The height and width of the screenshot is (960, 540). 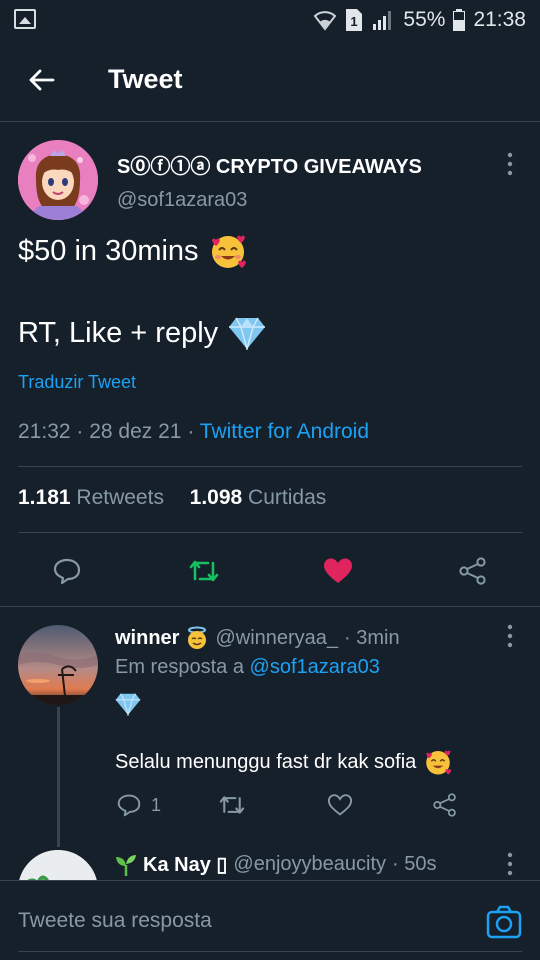 I want to click on seedling-icon, so click(x=126, y=865).